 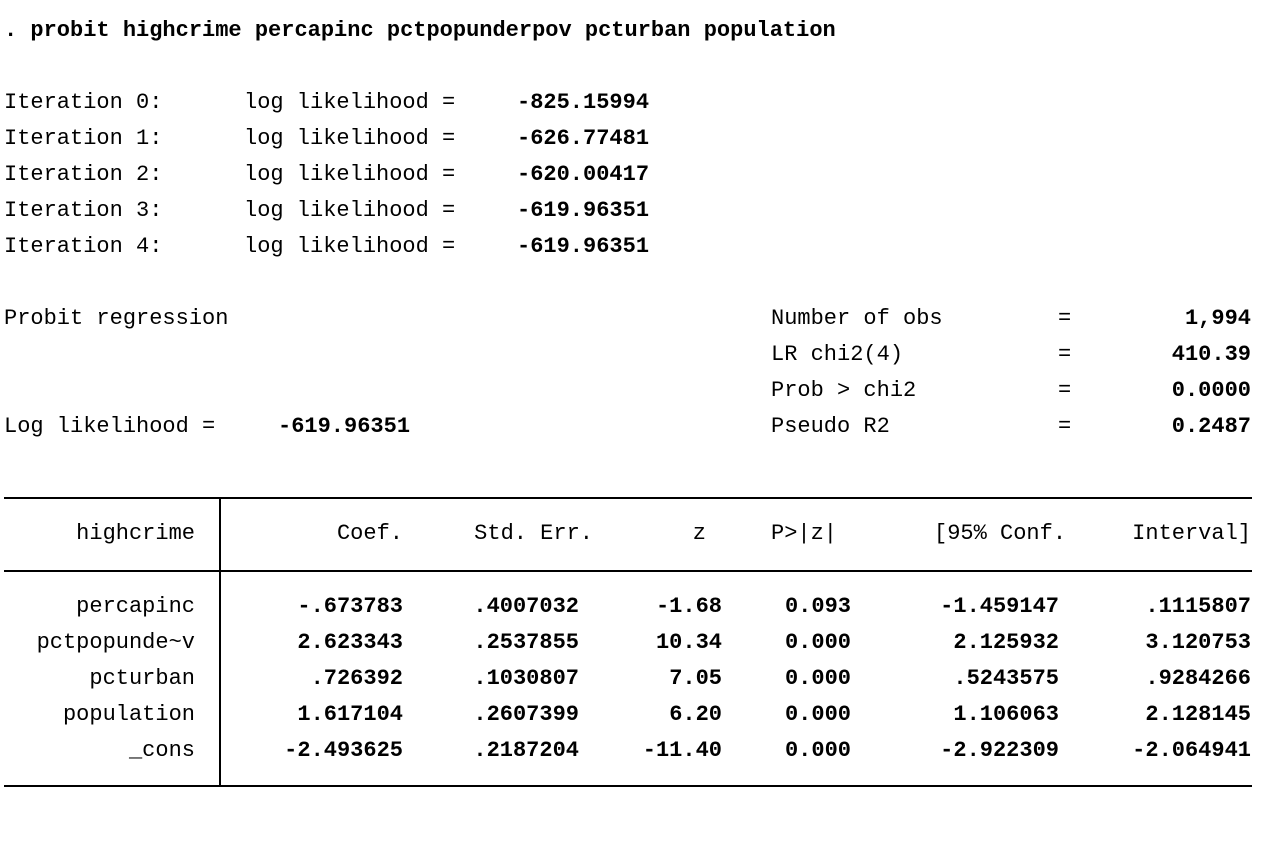 I want to click on cell-ci-high: .9284266, so click(x=1198, y=678).